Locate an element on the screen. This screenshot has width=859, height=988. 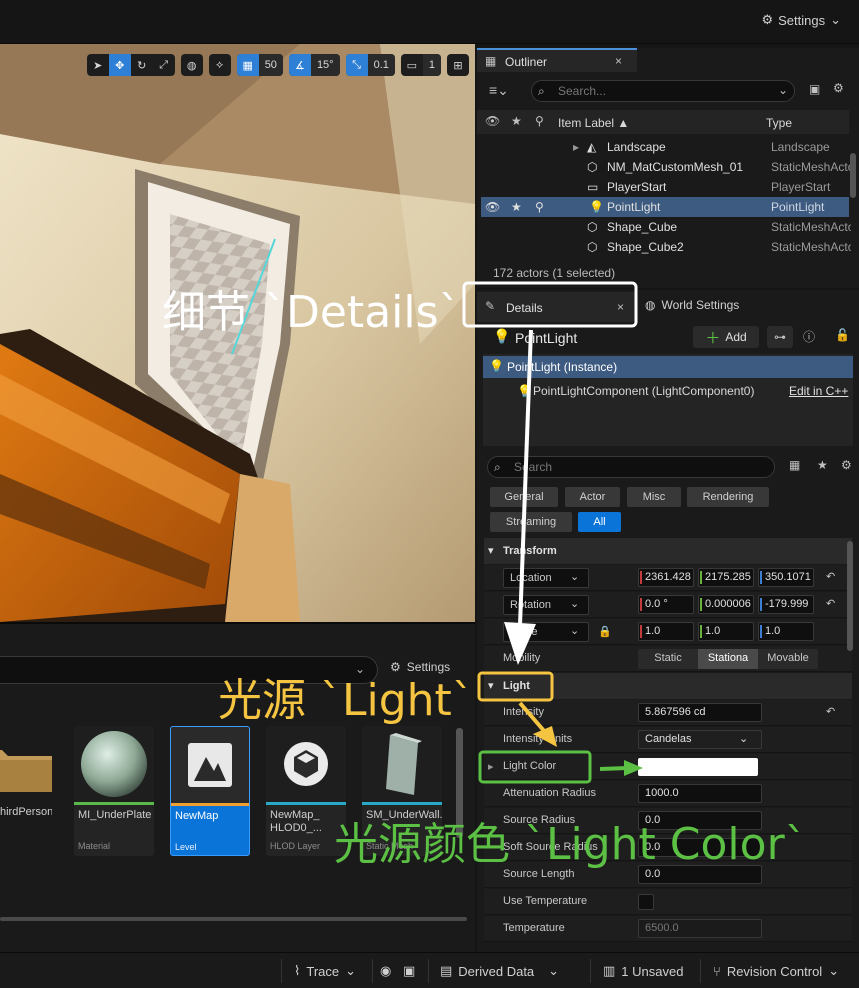
camera-speed-value: 1 is located at coordinates (431, 65).